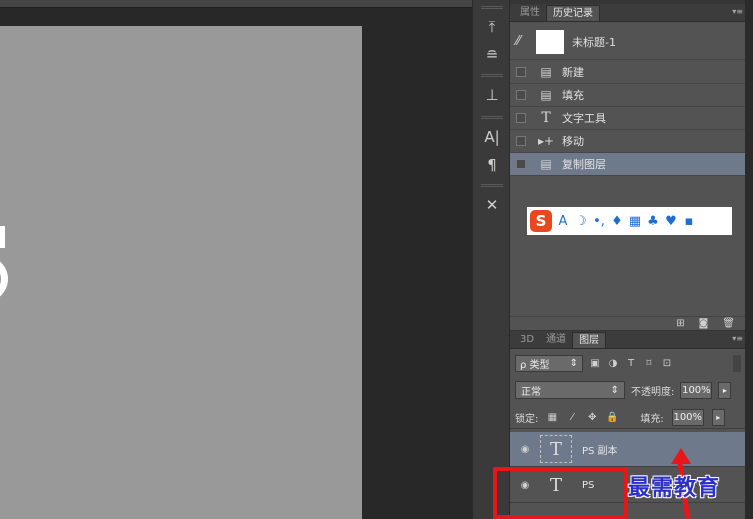 The image size is (753, 519). I want to click on clone-source-icon: ⊥, so click(492, 95).